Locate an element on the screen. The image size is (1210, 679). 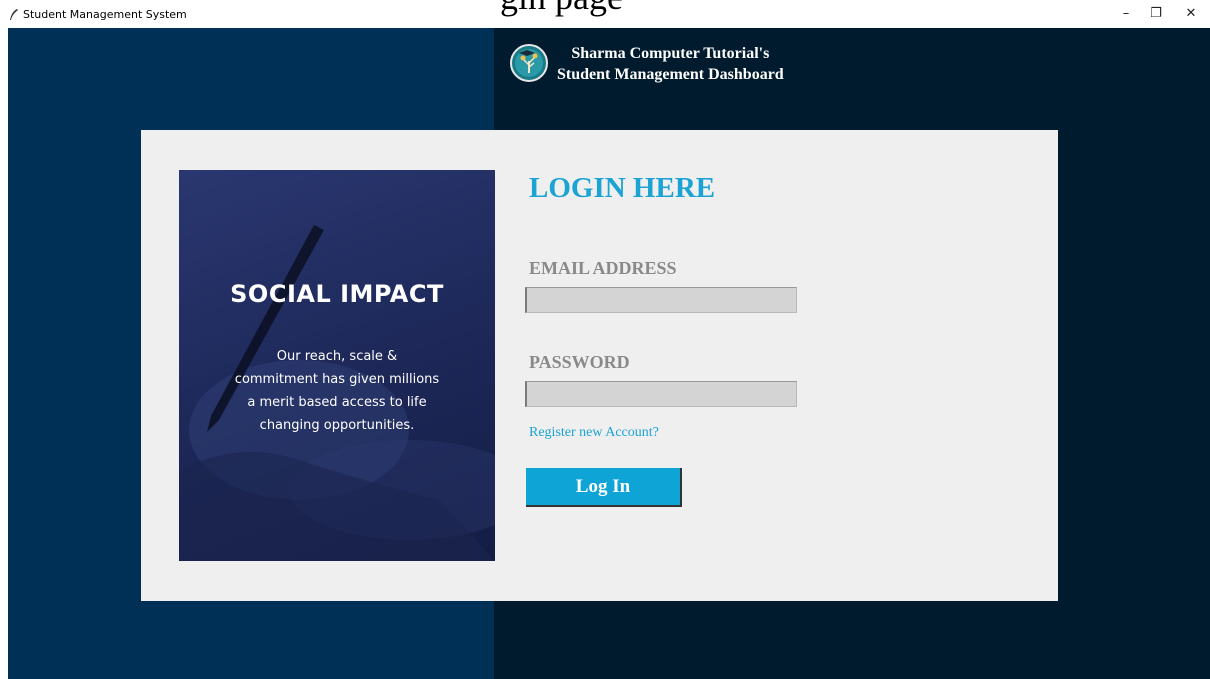
email-label: EMAIL ADDRESS is located at coordinates (603, 268).